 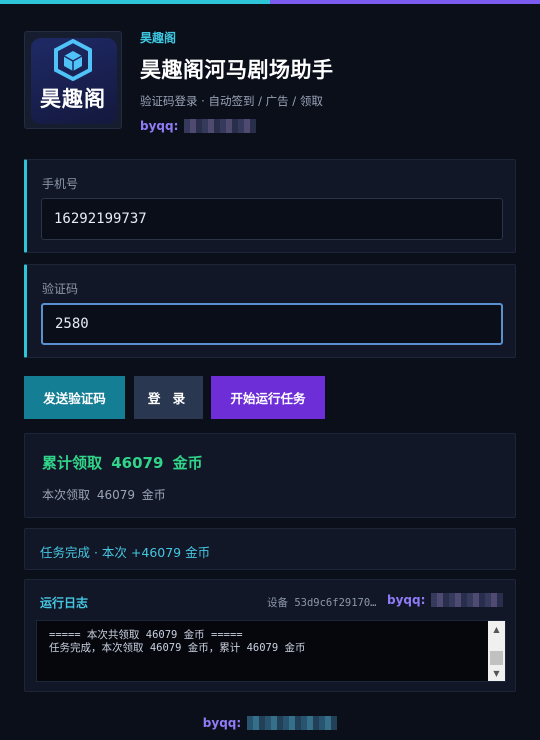 I want to click on app-subtitle: 昊趣阁, so click(x=158, y=38).